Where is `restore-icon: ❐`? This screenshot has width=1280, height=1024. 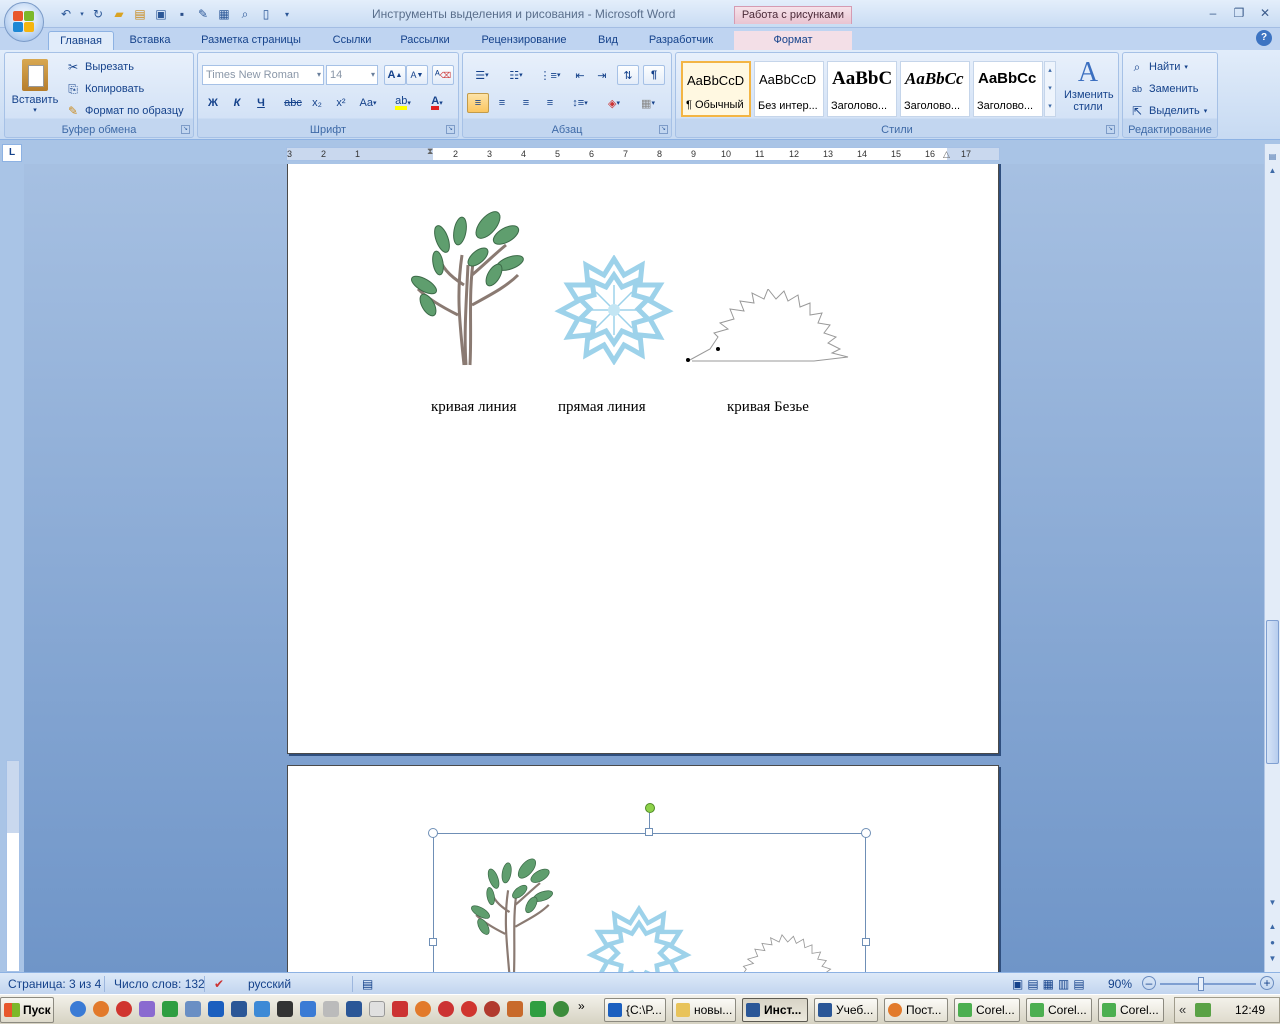
restore-icon: ❐ is located at coordinates (1239, 13).